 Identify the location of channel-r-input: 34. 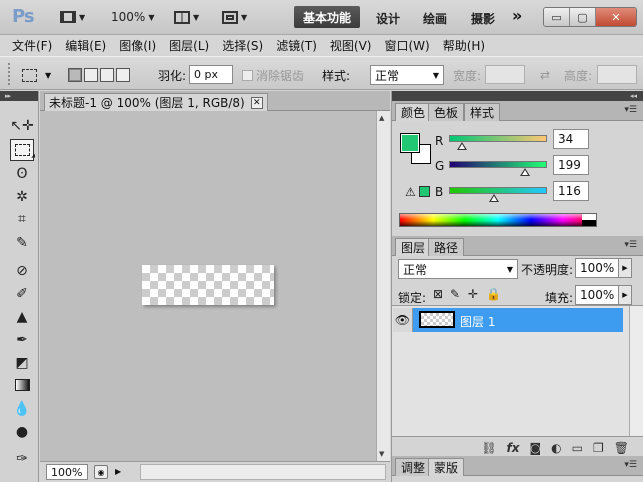
(571, 139).